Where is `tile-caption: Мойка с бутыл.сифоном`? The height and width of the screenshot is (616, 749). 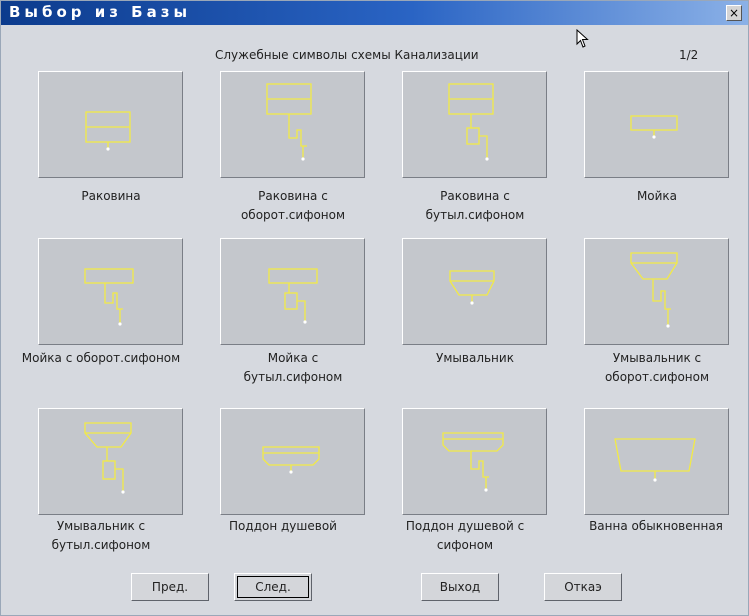 tile-caption: Мойка с бутыл.сифоном is located at coordinates (293, 367).